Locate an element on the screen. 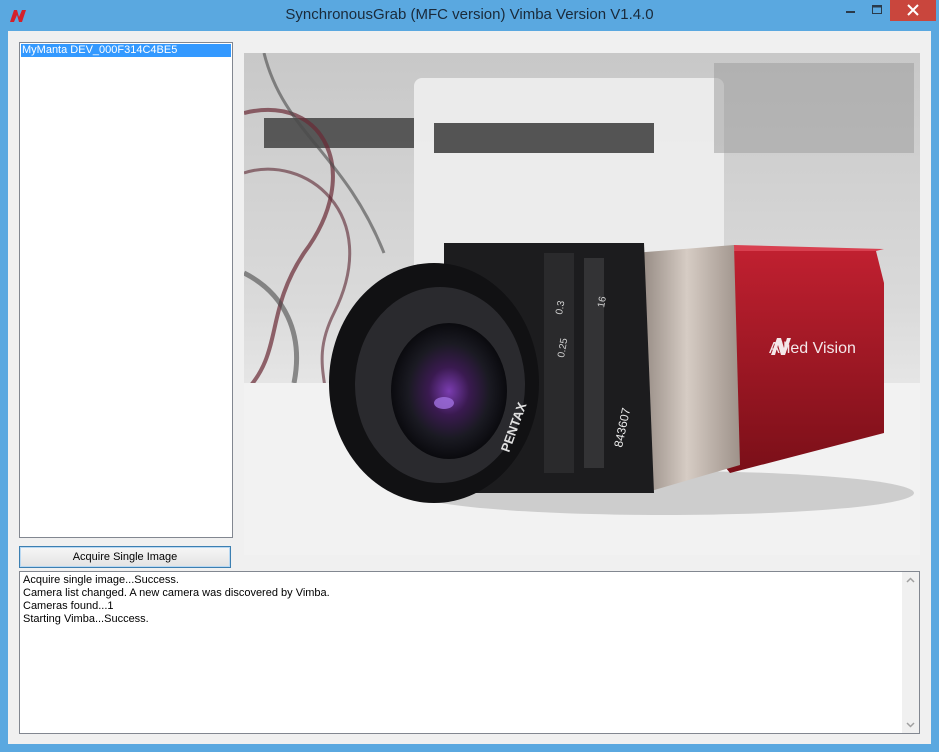  close-icon is located at coordinates (913, 10).